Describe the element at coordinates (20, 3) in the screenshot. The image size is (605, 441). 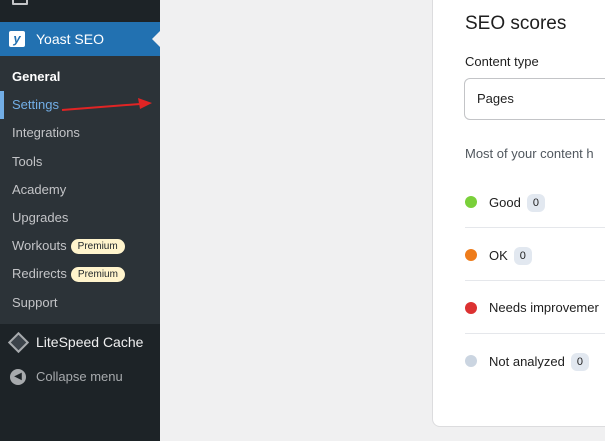
I see `menu-icon` at that location.